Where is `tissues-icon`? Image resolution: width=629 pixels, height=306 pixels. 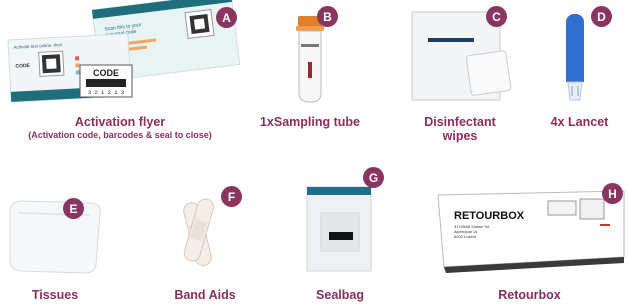 tissues-icon is located at coordinates (55, 237).